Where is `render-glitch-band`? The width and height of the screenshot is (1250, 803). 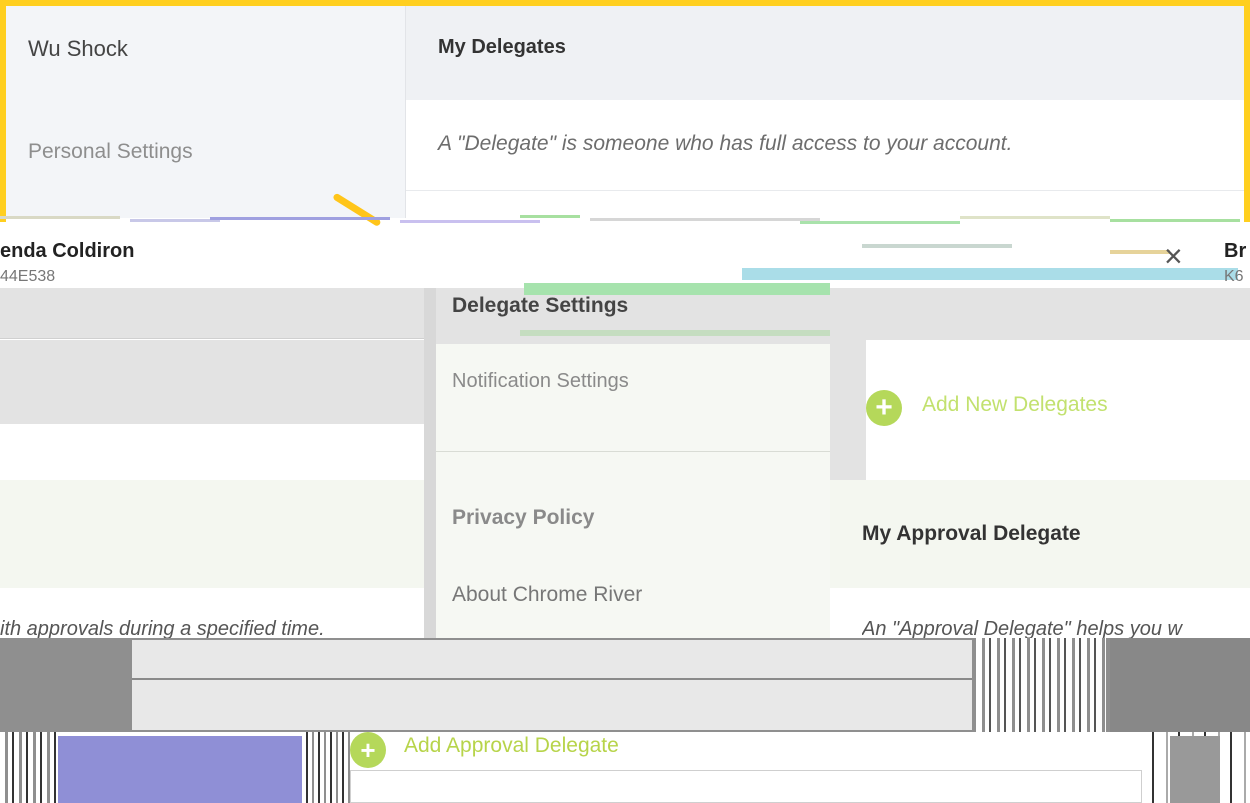 render-glitch-band is located at coordinates (625, 220).